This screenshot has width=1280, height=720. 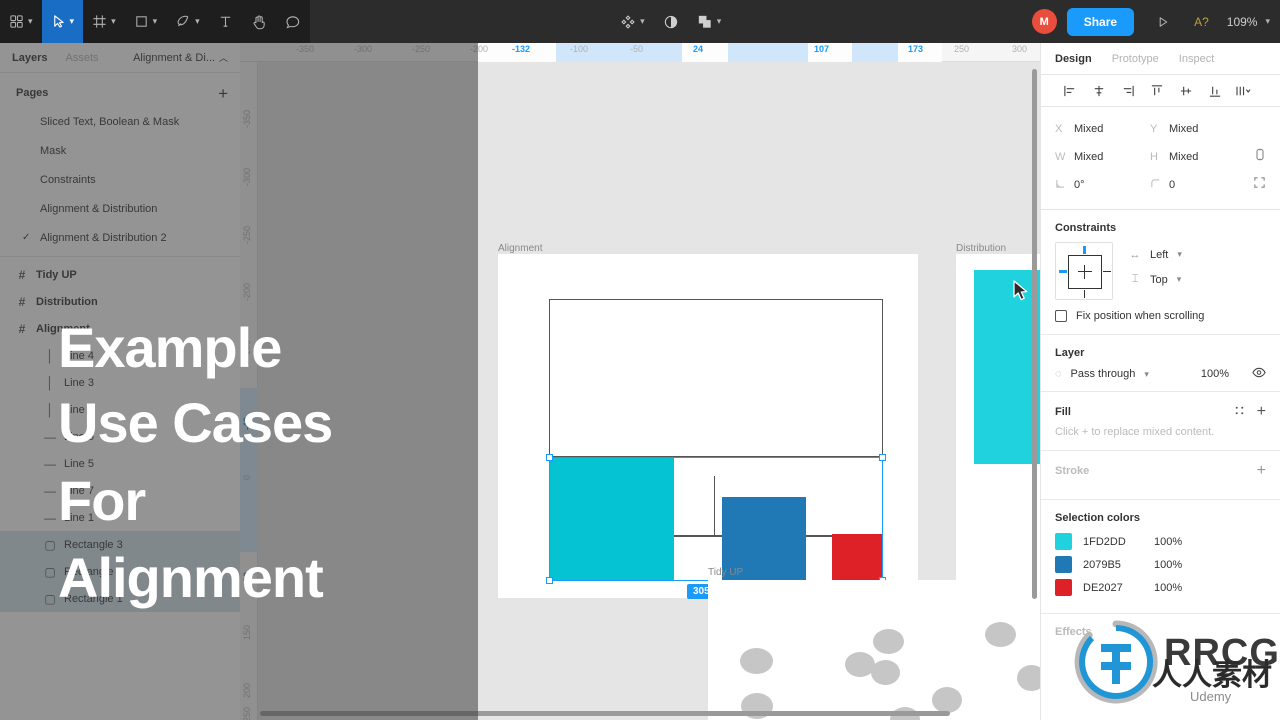 What do you see at coordinates (1243, 91) in the screenshot?
I see `distribute-more-icon` at bounding box center [1243, 91].